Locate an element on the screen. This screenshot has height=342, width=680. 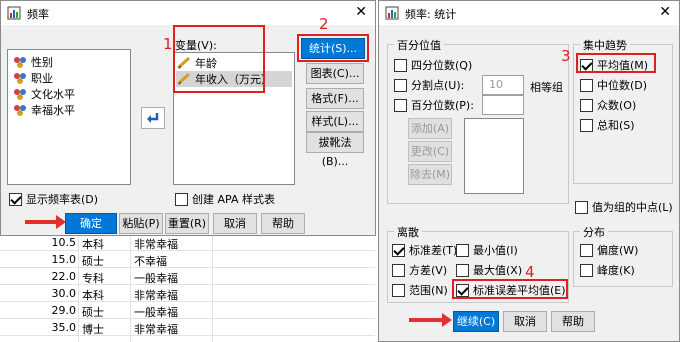
table-row: 15.0 硕士 不幸福 is located at coordinates (187, 259).